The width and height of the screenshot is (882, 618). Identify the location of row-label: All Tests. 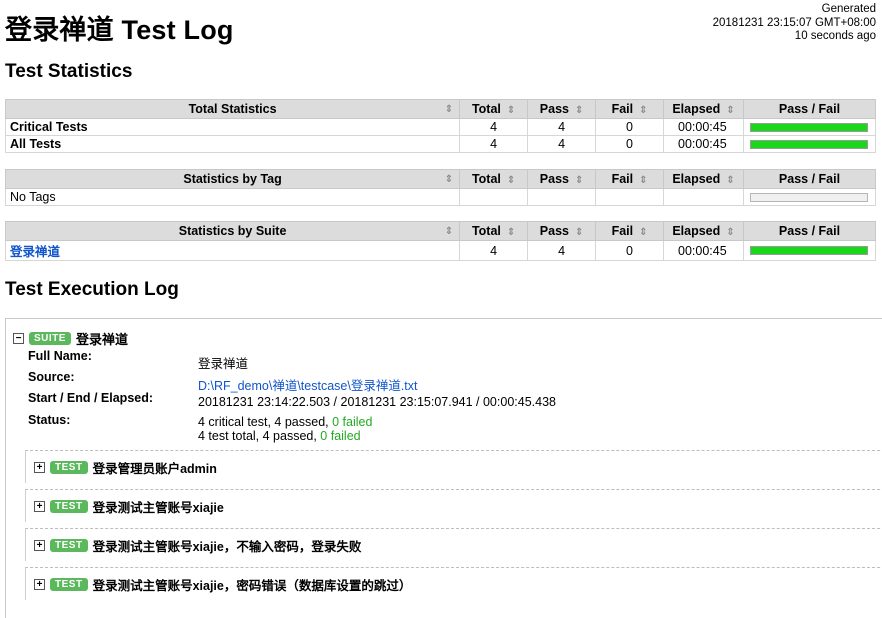
(232, 144).